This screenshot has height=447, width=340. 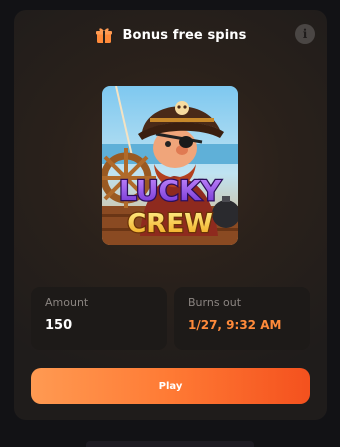 What do you see at coordinates (170, 386) in the screenshot?
I see `play-button: Play` at bounding box center [170, 386].